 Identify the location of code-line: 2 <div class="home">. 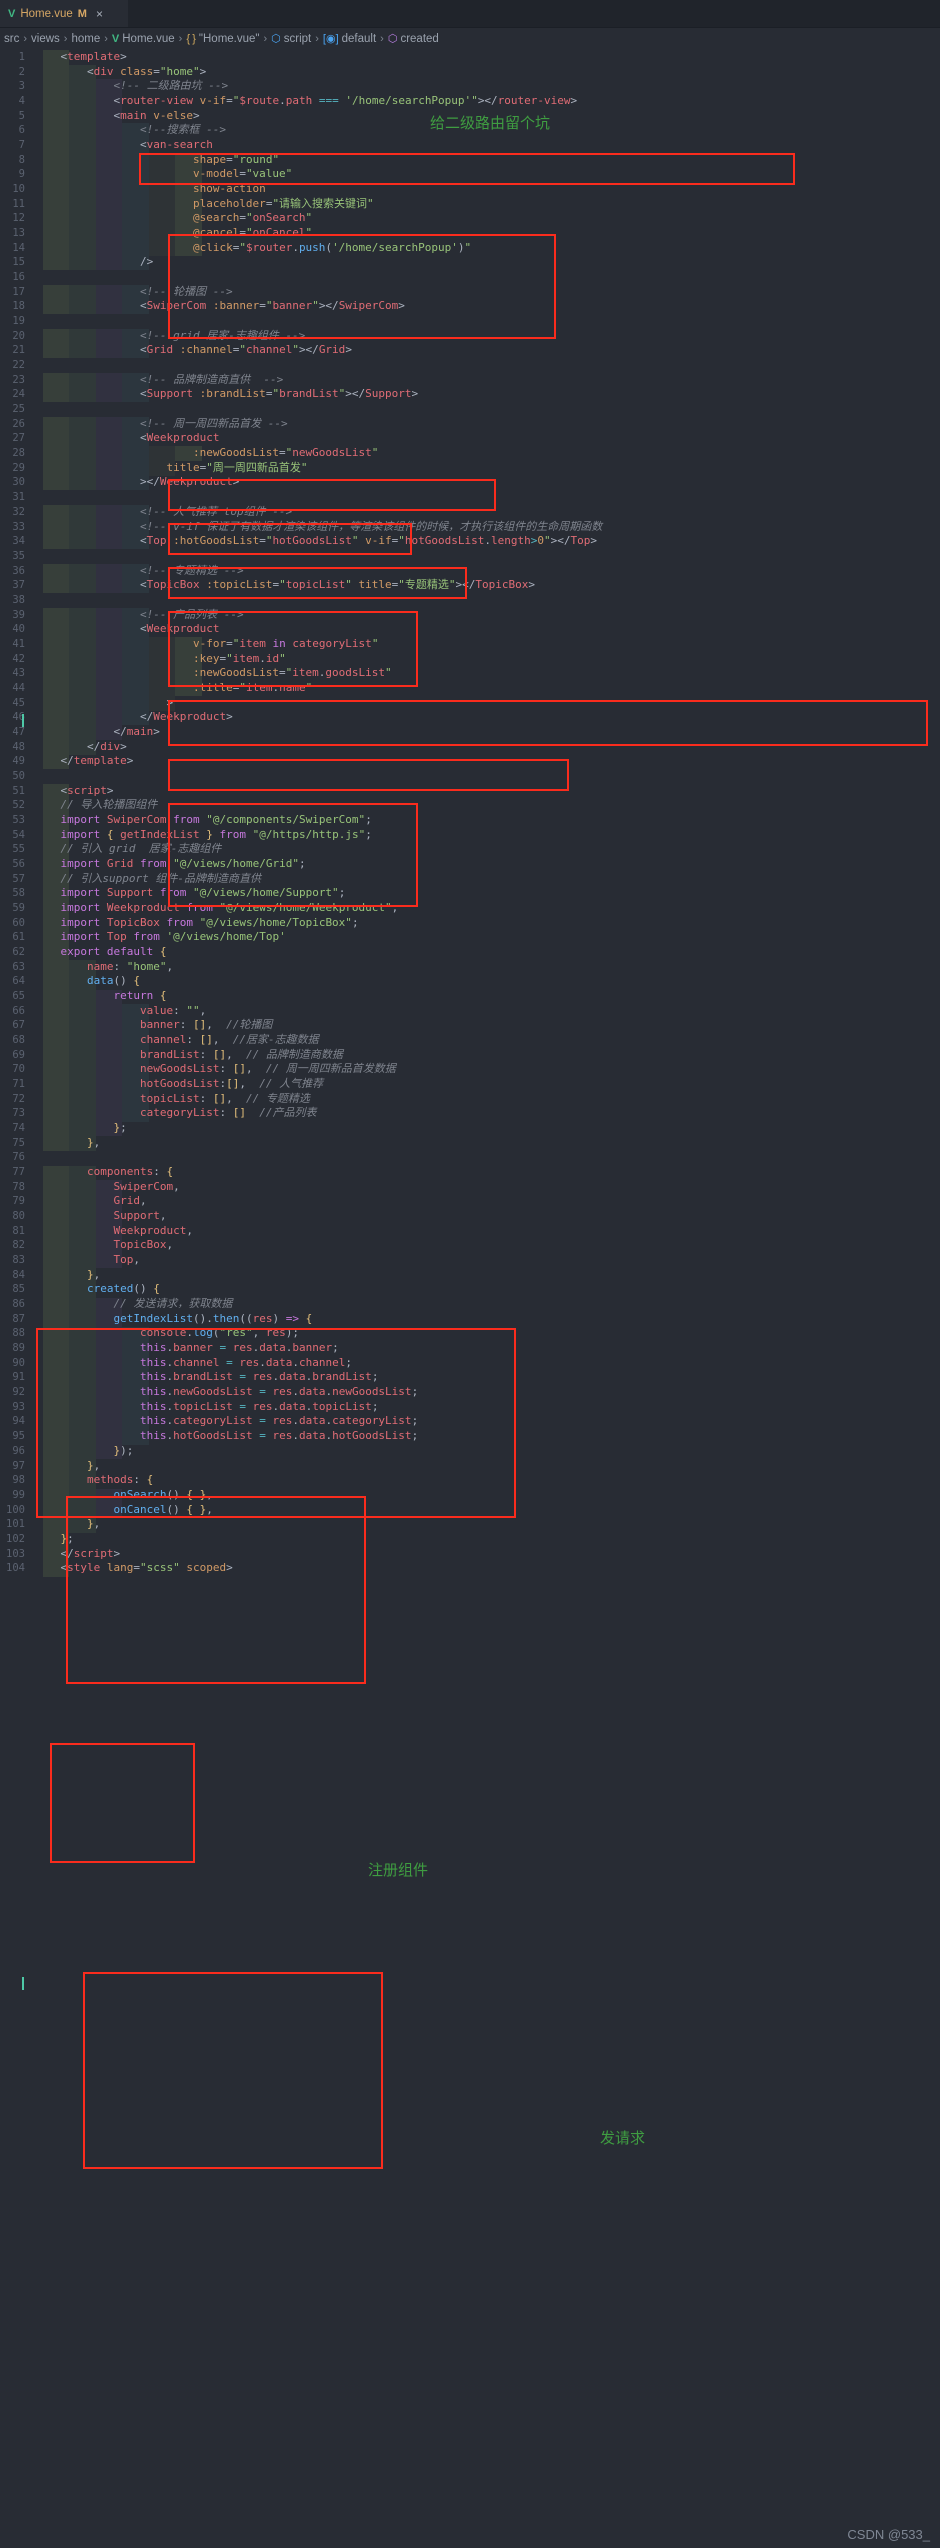
(470, 72).